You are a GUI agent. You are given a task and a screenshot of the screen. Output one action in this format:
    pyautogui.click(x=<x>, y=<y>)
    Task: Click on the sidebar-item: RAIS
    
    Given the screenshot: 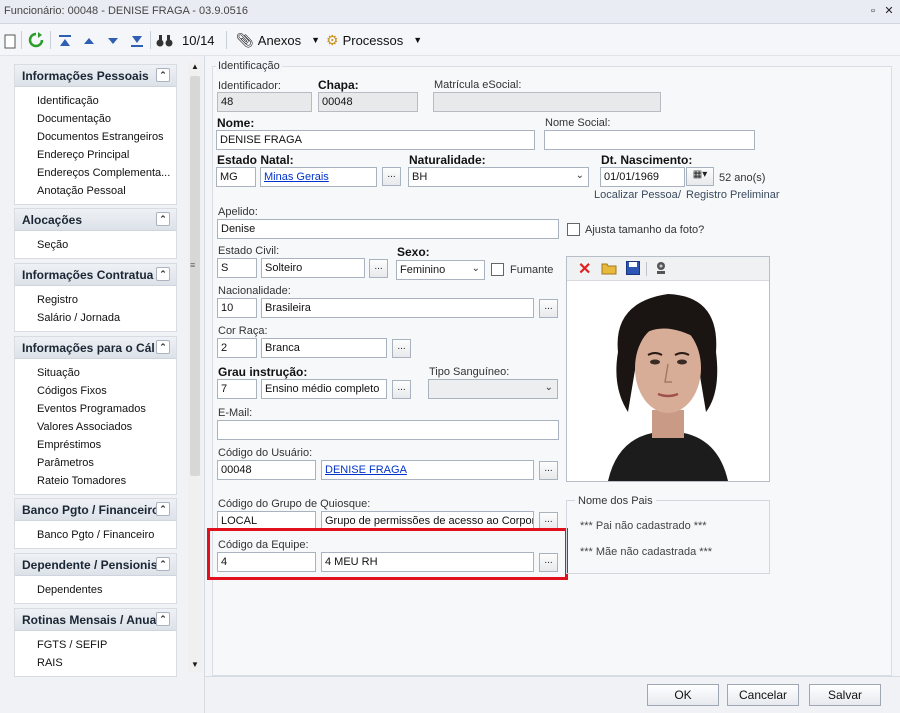 What is the action you would take?
    pyautogui.click(x=95, y=663)
    